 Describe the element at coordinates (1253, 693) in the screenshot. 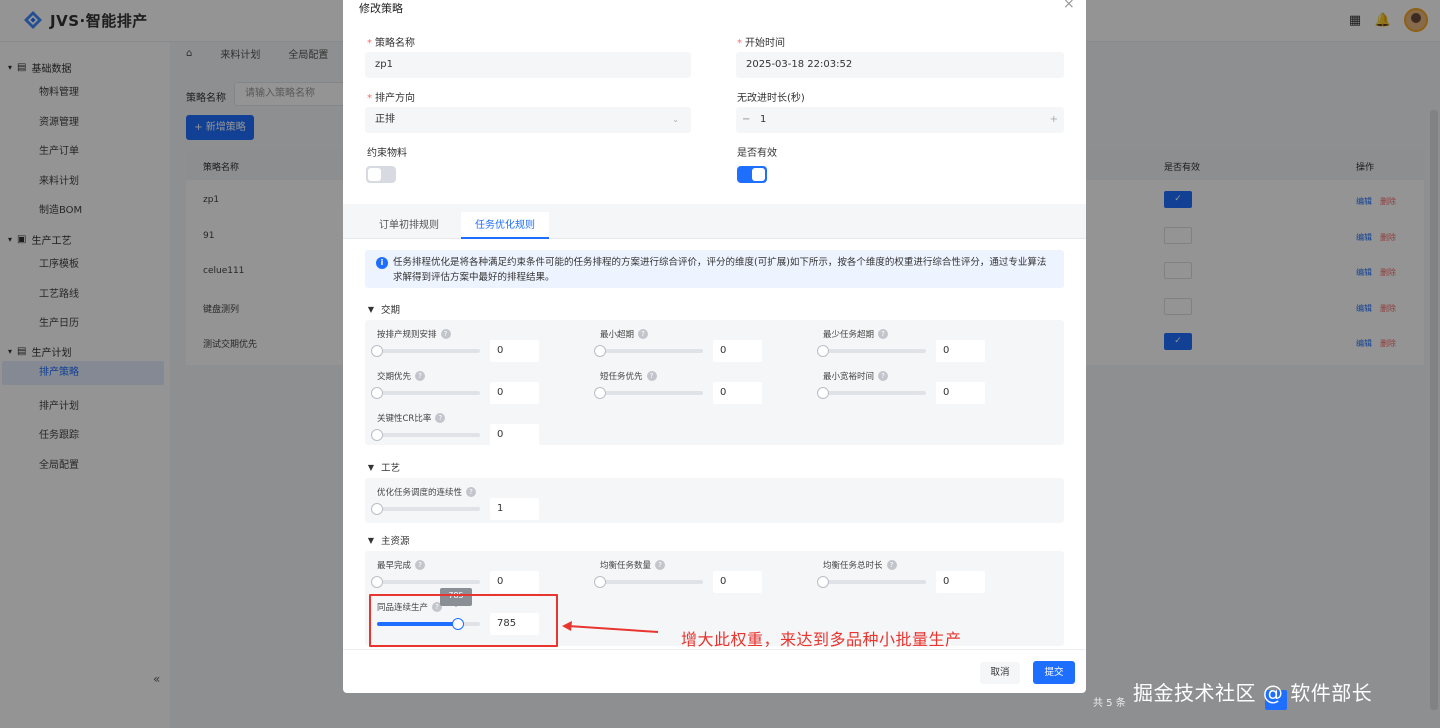

I see `watermark: 掘金技术社区 @ 软件部长` at that location.